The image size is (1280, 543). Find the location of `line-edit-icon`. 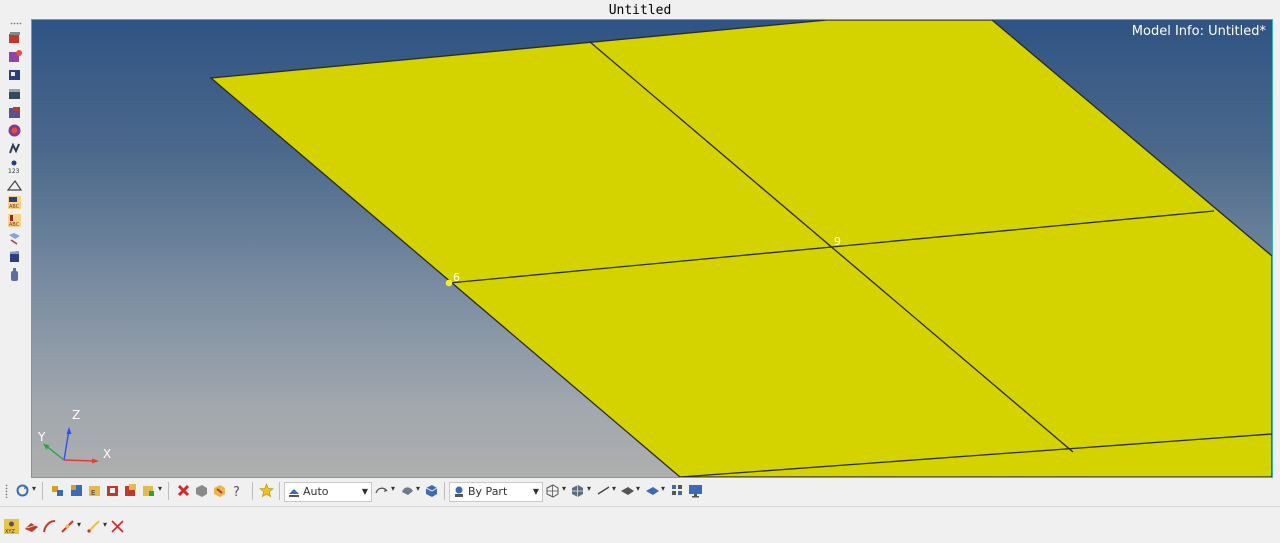

line-edit-icon is located at coordinates (67, 526).